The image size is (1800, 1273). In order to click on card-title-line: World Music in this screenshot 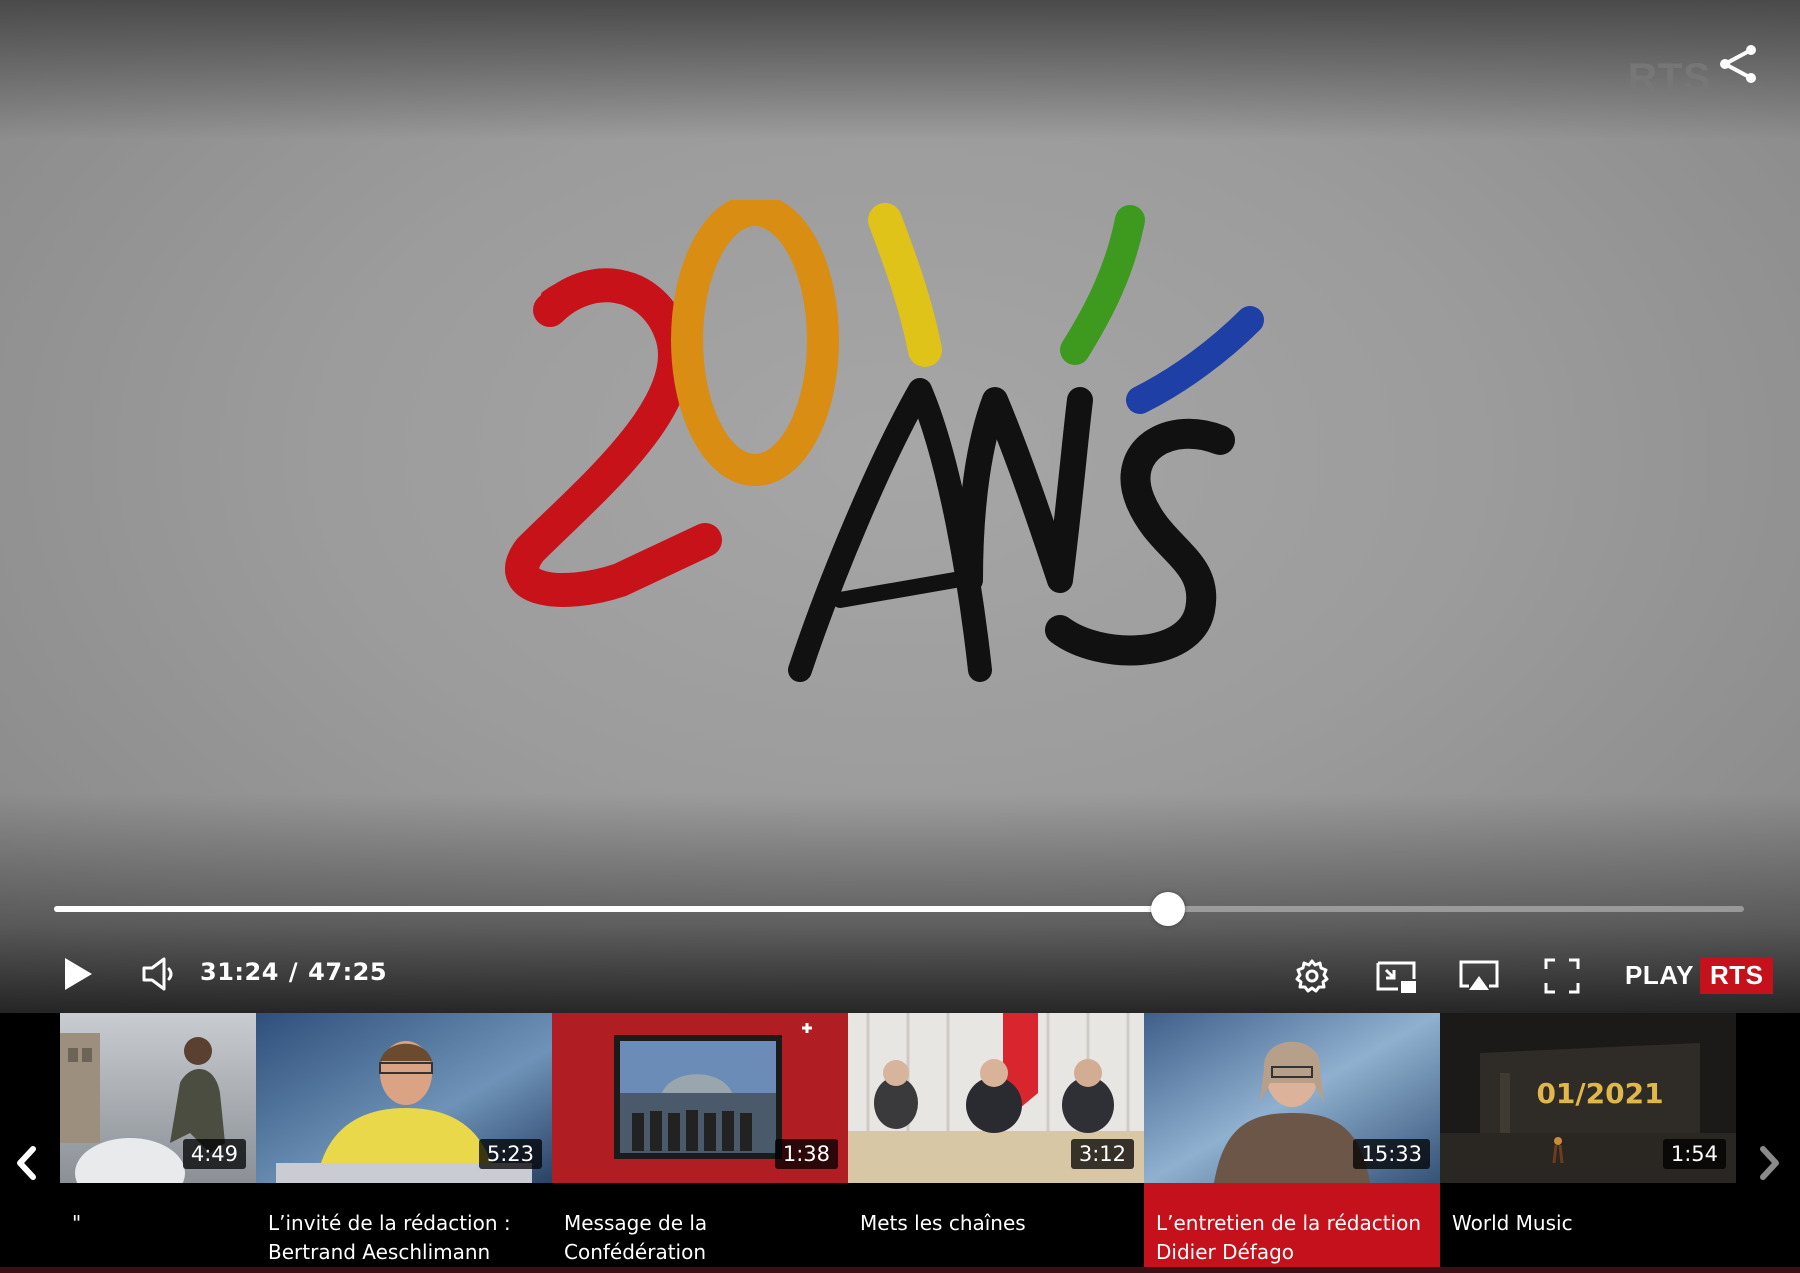, I will do `click(1512, 1223)`.